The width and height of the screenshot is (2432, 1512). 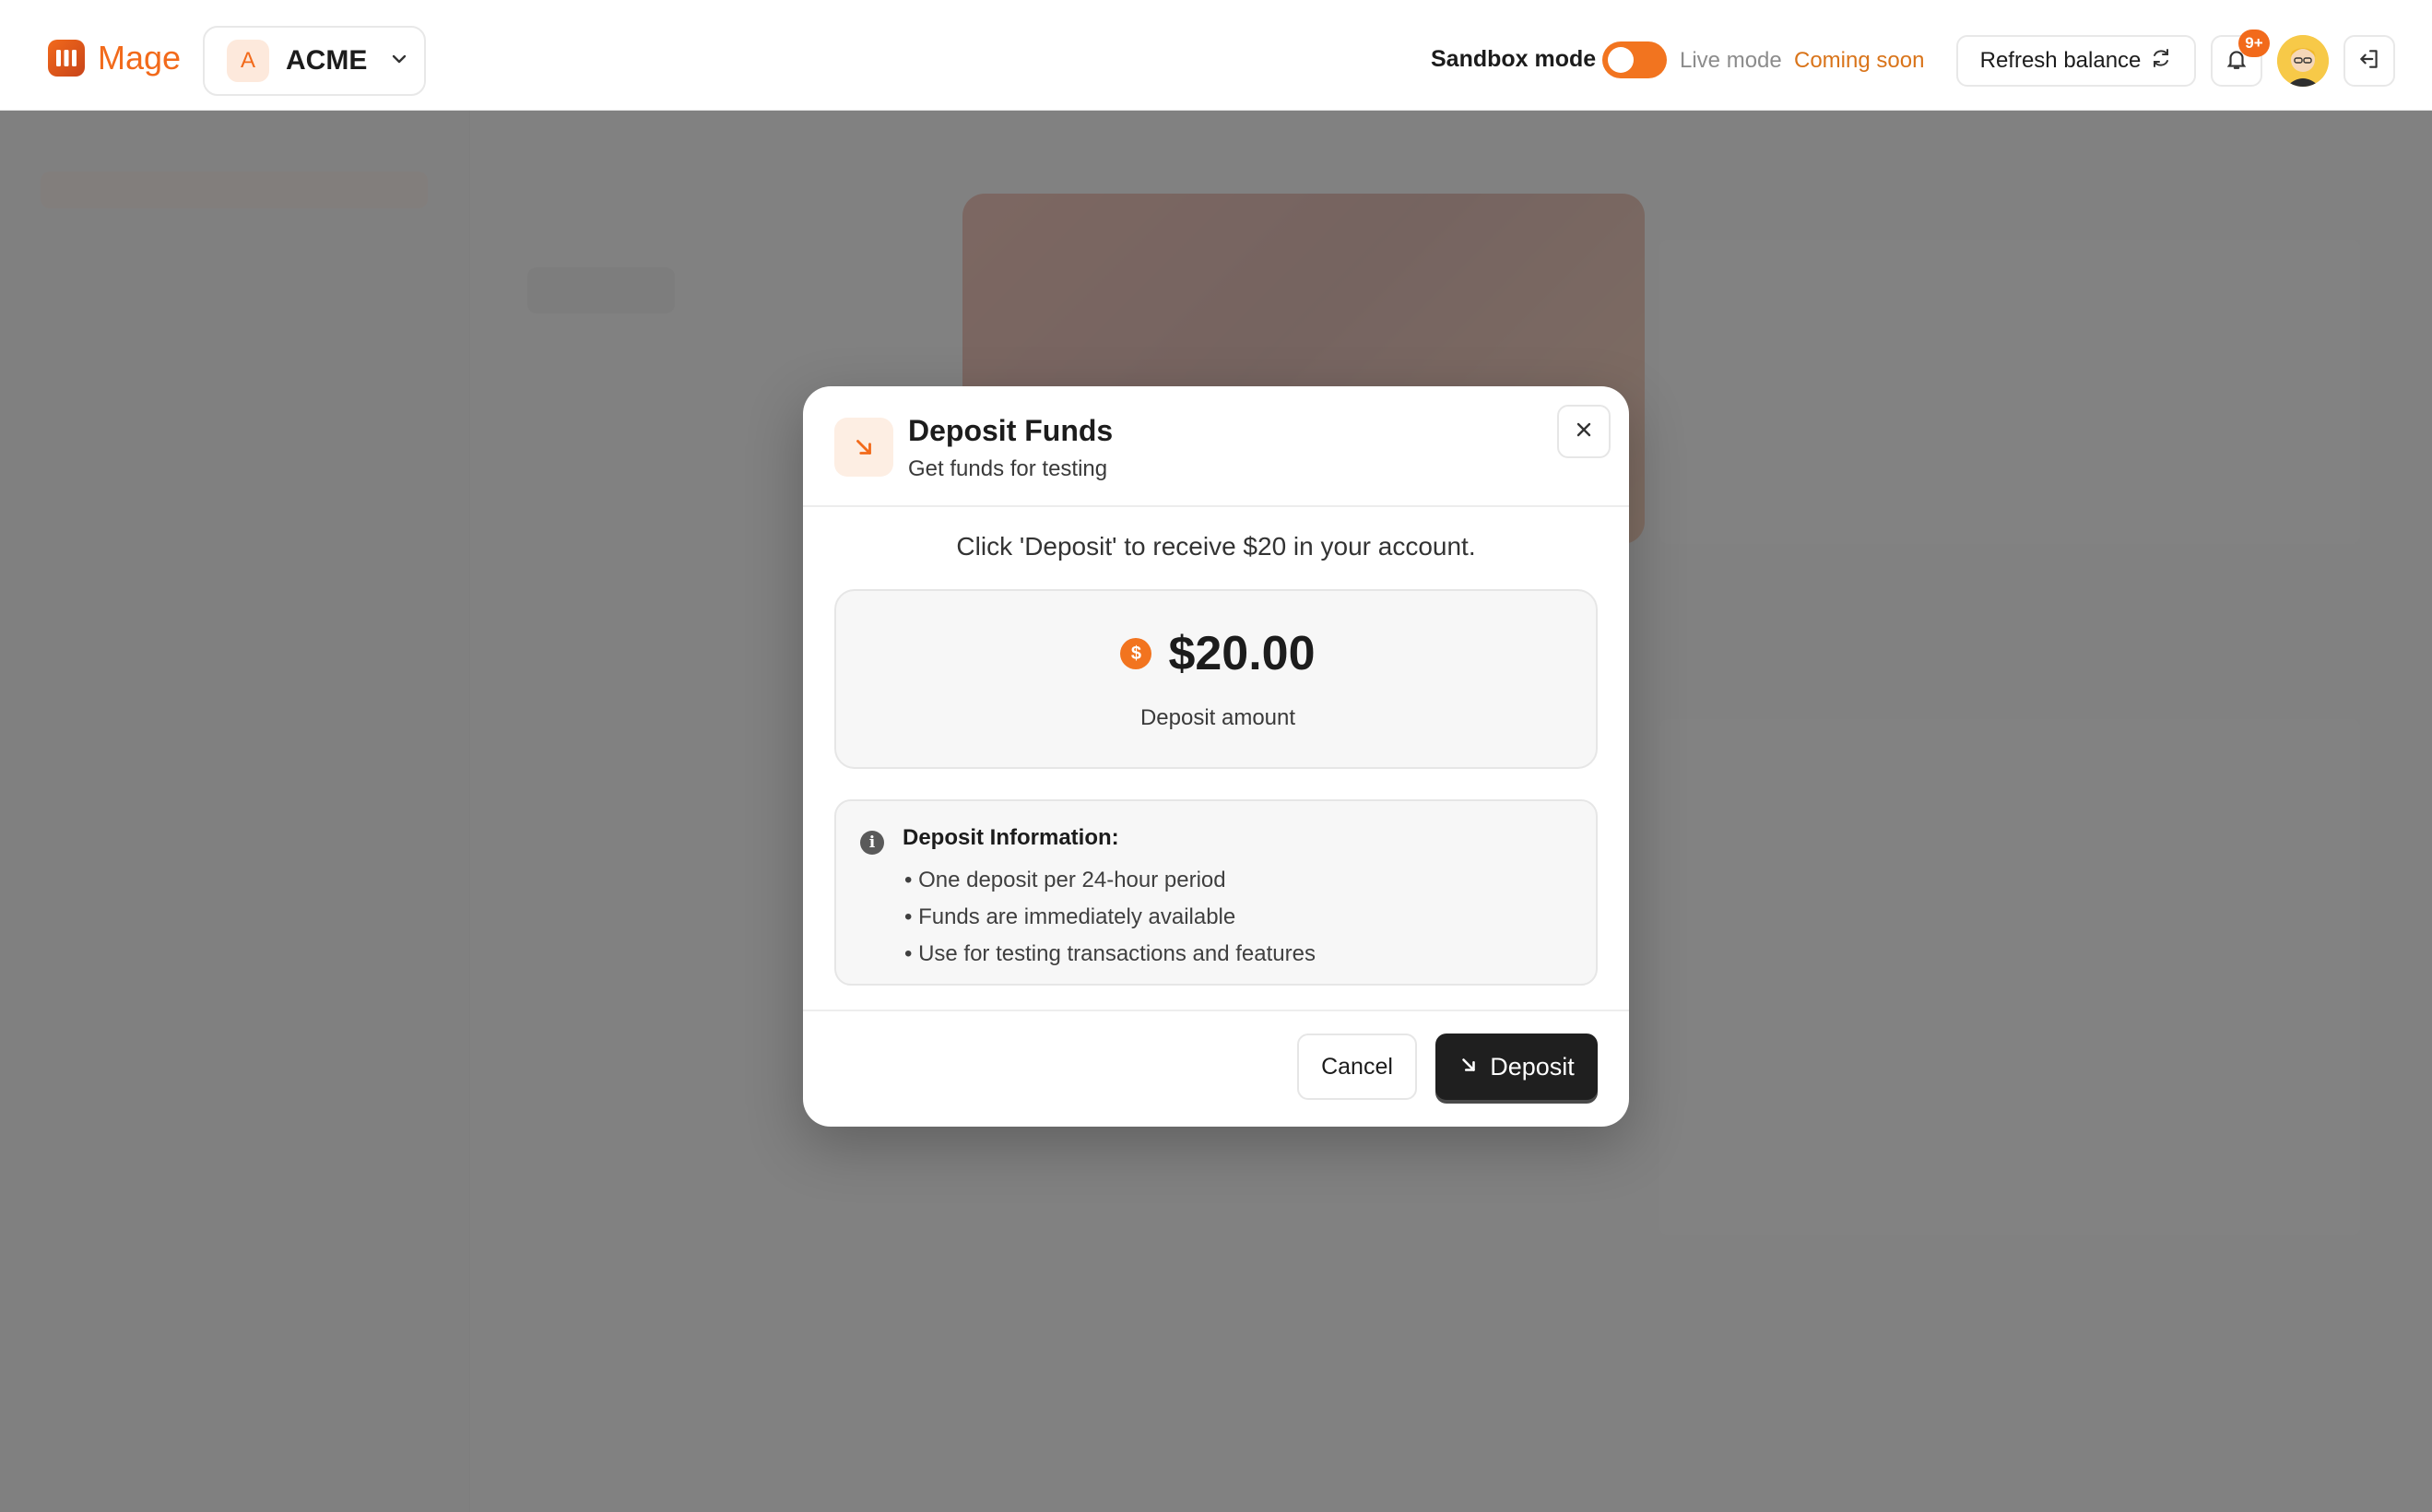 What do you see at coordinates (327, 61) in the screenshot?
I see `org-name: ACME` at bounding box center [327, 61].